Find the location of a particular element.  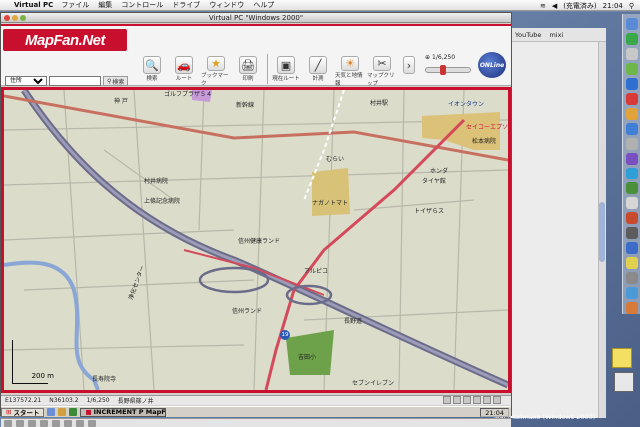

menu-control: コントロール is located at coordinates (142, 5).